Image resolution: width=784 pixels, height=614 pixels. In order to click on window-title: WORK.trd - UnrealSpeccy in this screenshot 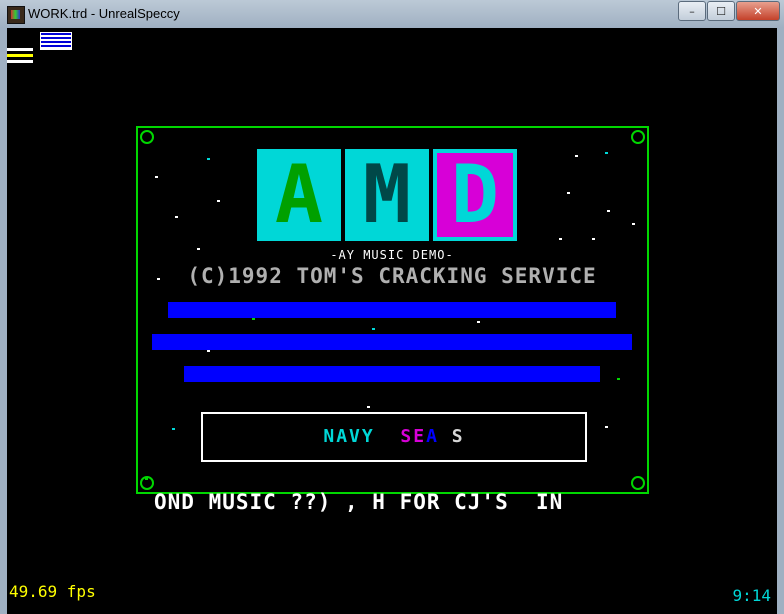, I will do `click(104, 13)`.